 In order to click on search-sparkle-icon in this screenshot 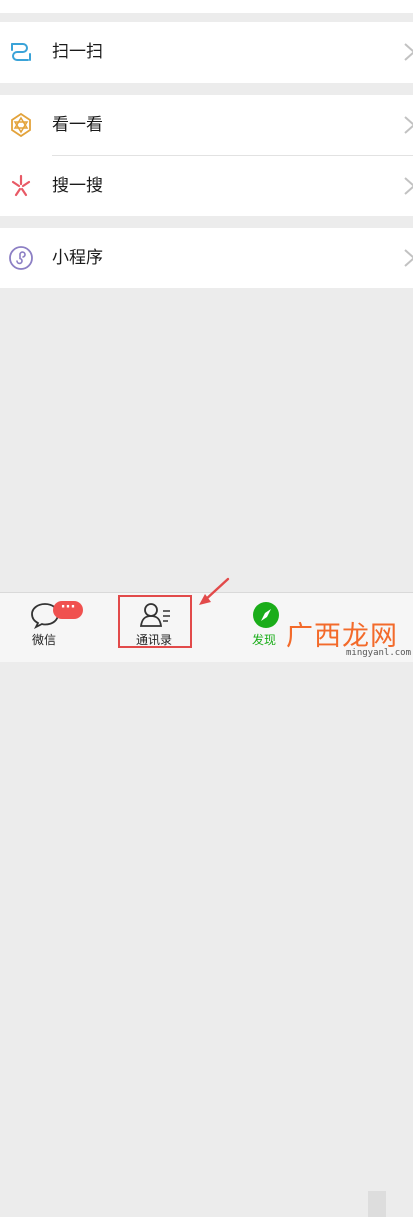, I will do `click(21, 185)`.